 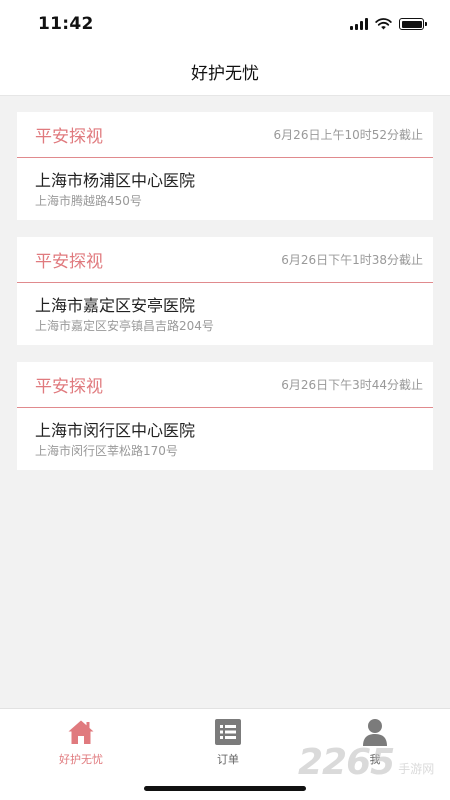 I want to click on hospital-name: 上海市杨浦区中心医院, so click(x=115, y=180).